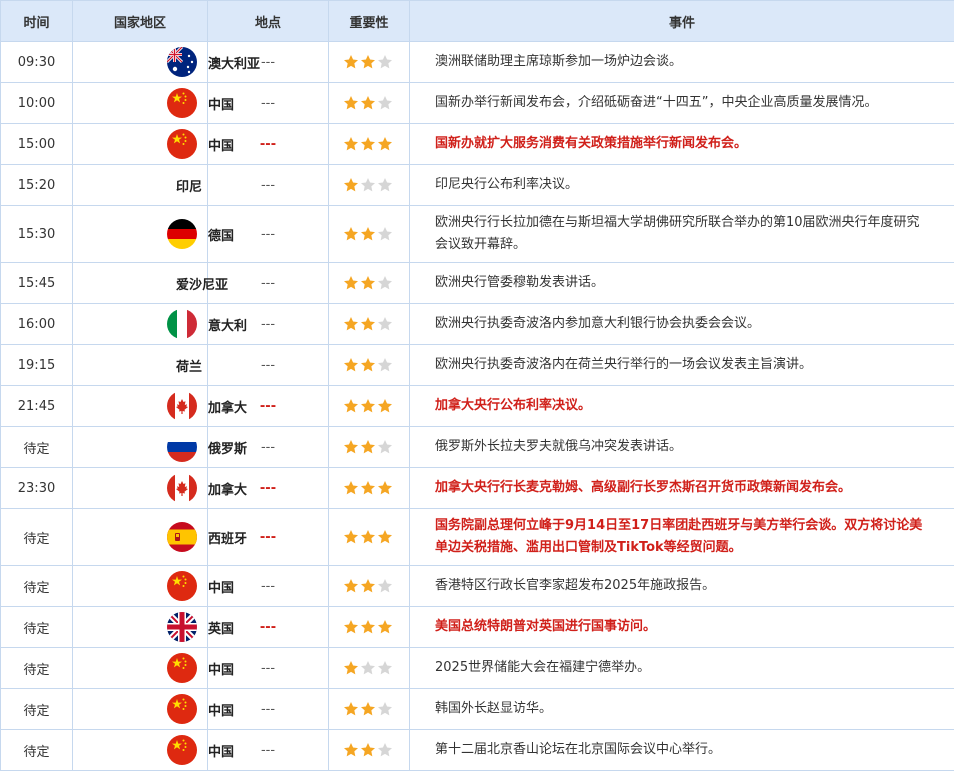  I want to click on row-event: 国新办就扩大服务消费有关政策措施举行新闻发布会。, so click(682, 144).